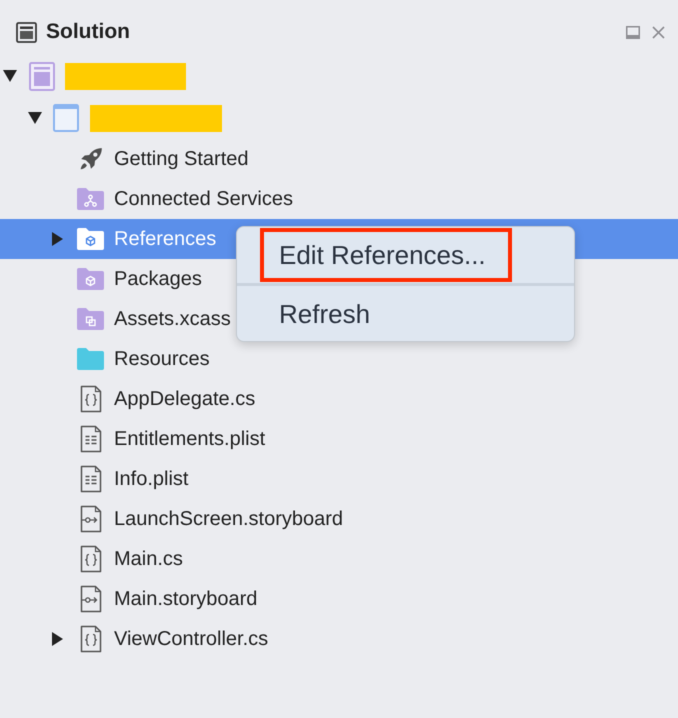 The image size is (678, 718). Describe the element at coordinates (88, 32) in the screenshot. I see `panel-title: Solution` at that location.